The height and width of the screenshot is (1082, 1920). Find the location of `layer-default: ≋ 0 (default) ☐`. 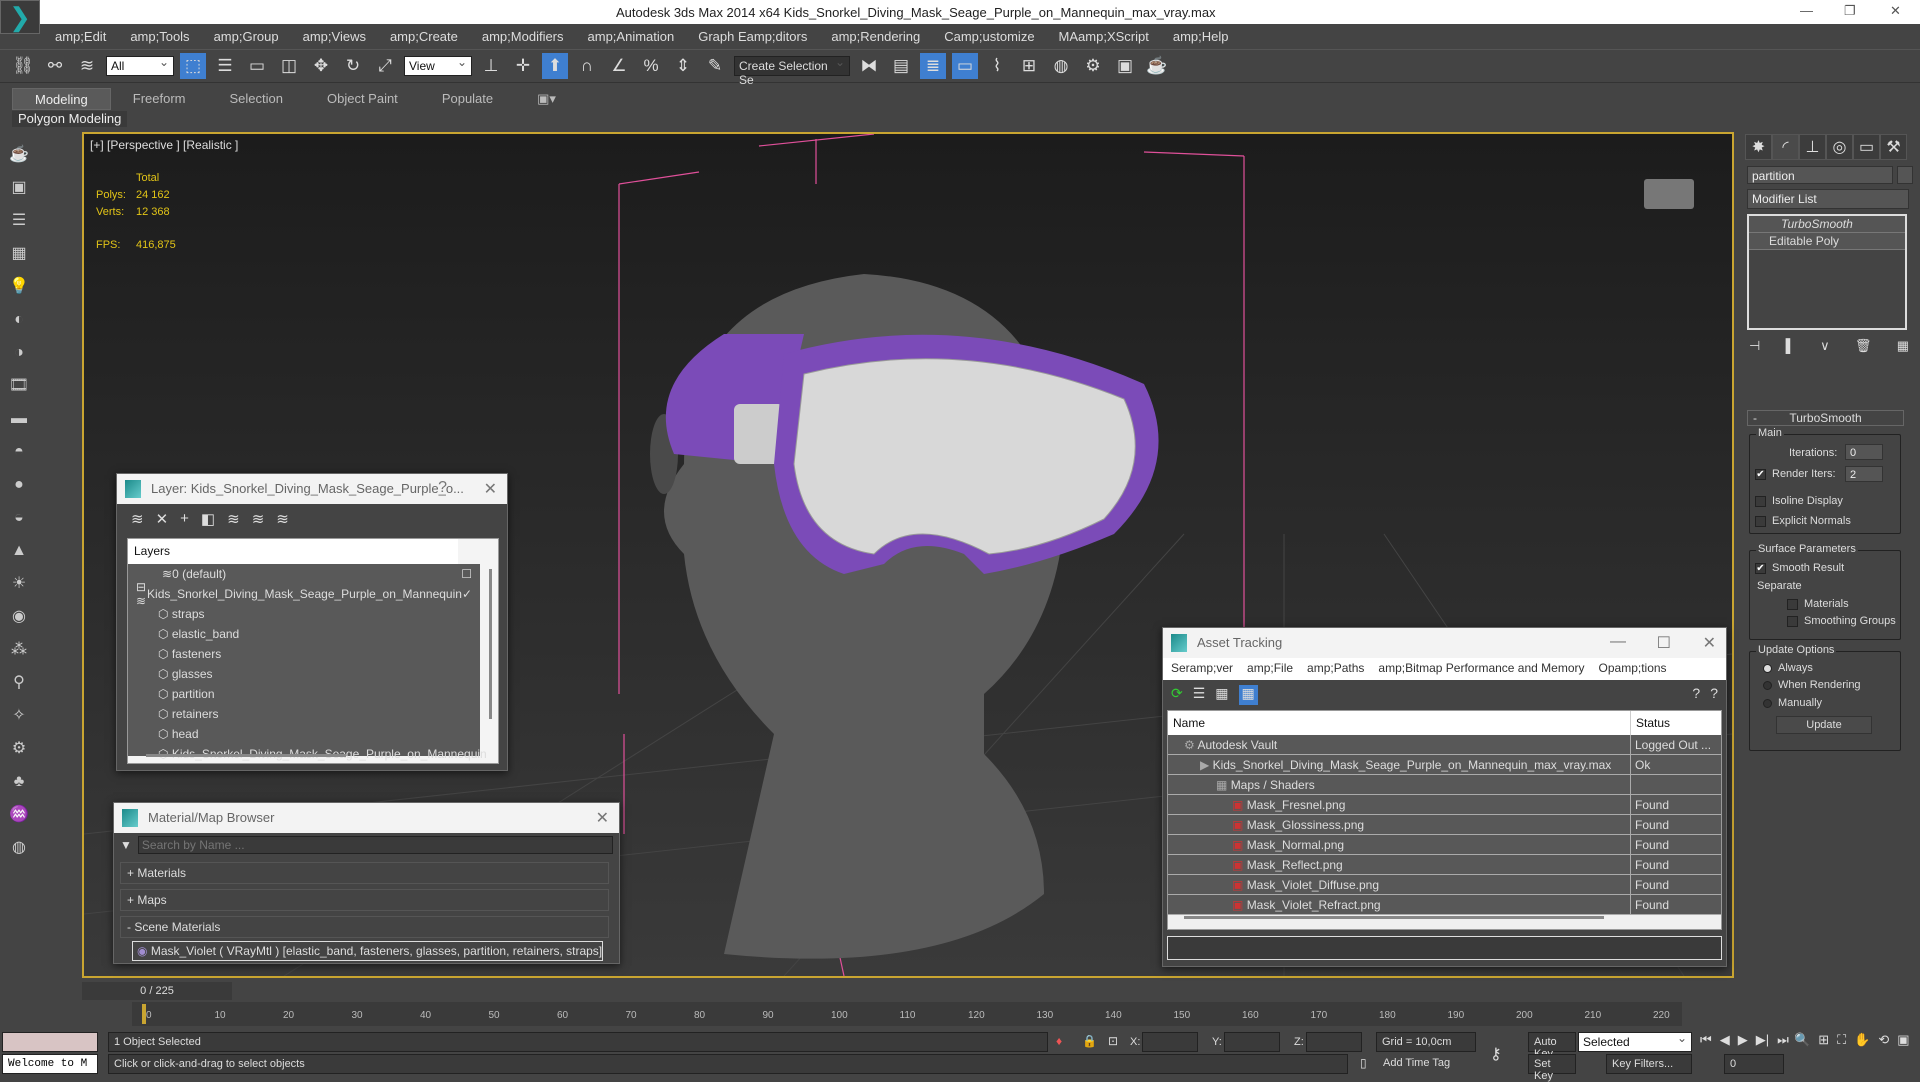

layer-default: ≋ 0 (default) ☐ is located at coordinates (304, 574).